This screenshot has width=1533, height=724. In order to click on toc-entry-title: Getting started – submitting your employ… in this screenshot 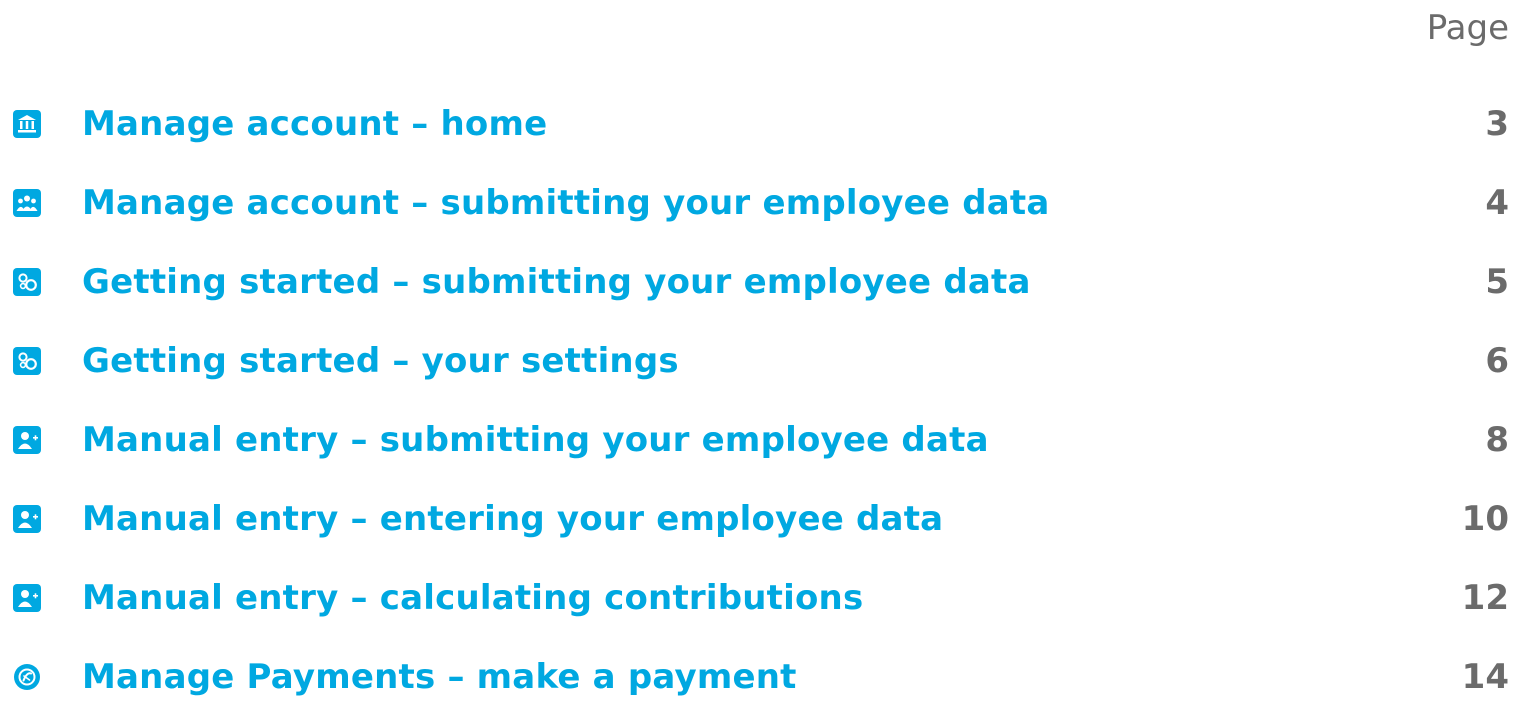, I will do `click(556, 282)`.